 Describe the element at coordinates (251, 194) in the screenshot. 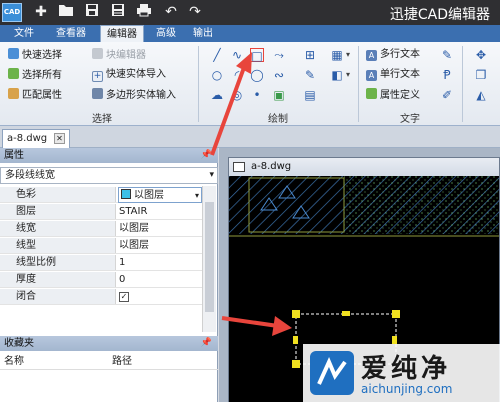

I see `annotation-overlay` at that location.